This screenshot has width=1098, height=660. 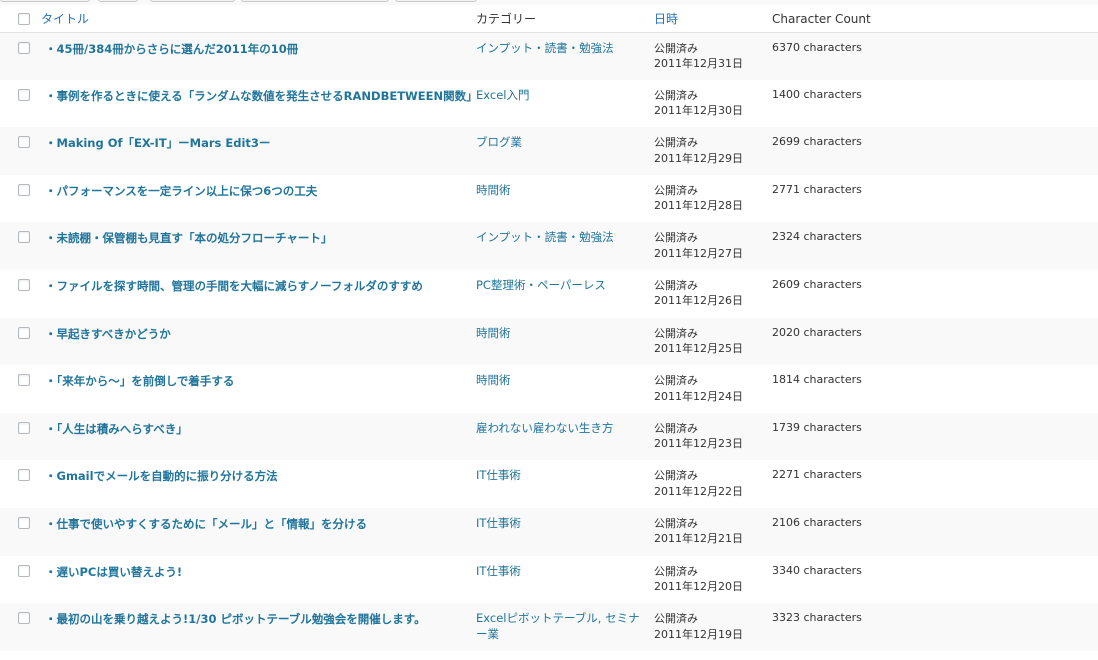 What do you see at coordinates (45, 1) in the screenshot?
I see `bulk-actions-select` at bounding box center [45, 1].